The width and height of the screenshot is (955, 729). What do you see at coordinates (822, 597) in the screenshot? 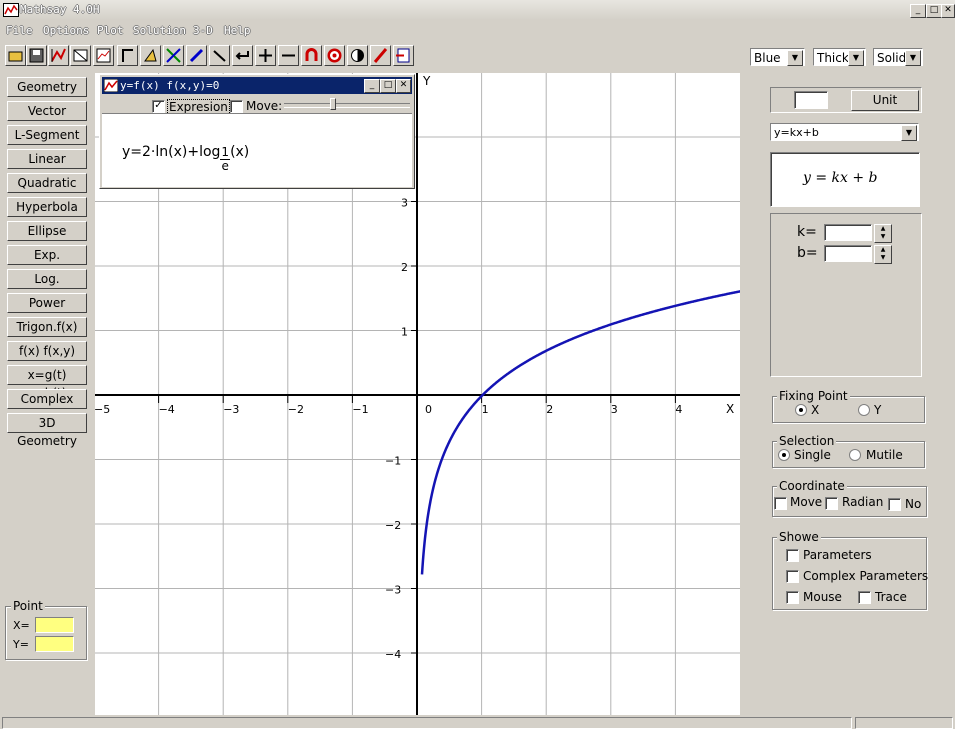
I see `mouse-label: Mouse` at bounding box center [822, 597].